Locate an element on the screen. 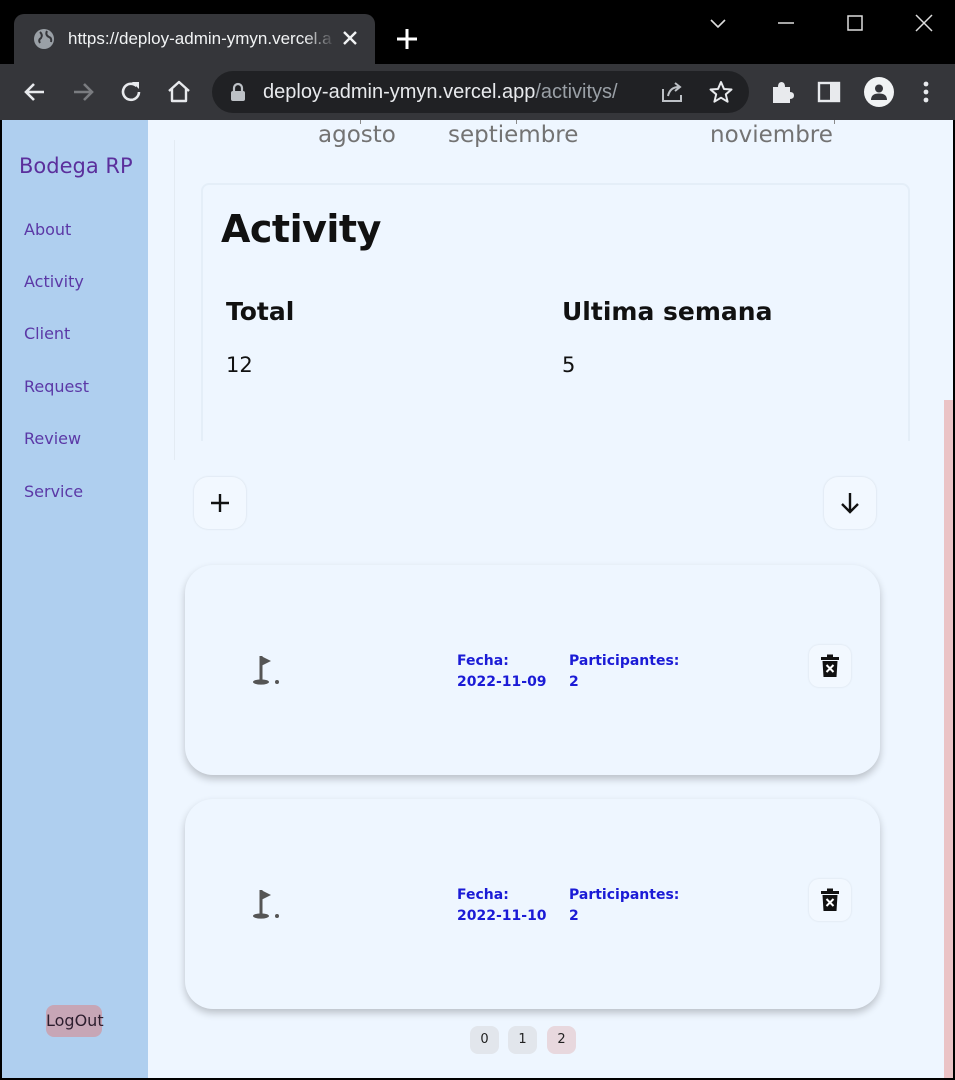 The width and height of the screenshot is (955, 1080). sidebar-item-client: Client is located at coordinates (47, 333).